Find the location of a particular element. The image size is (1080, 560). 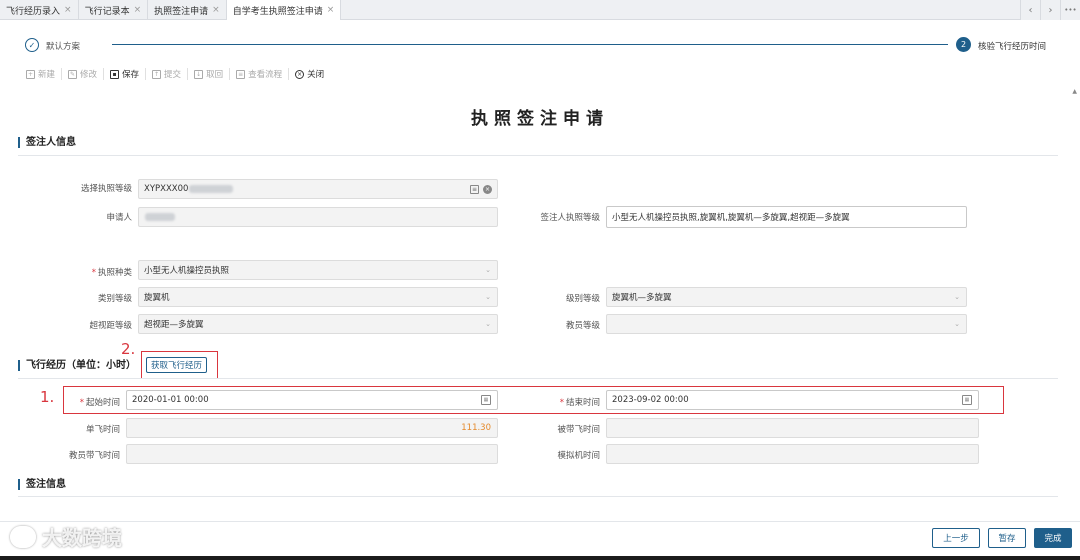

instructor-level-label: 教员等级 is located at coordinates (582, 326).